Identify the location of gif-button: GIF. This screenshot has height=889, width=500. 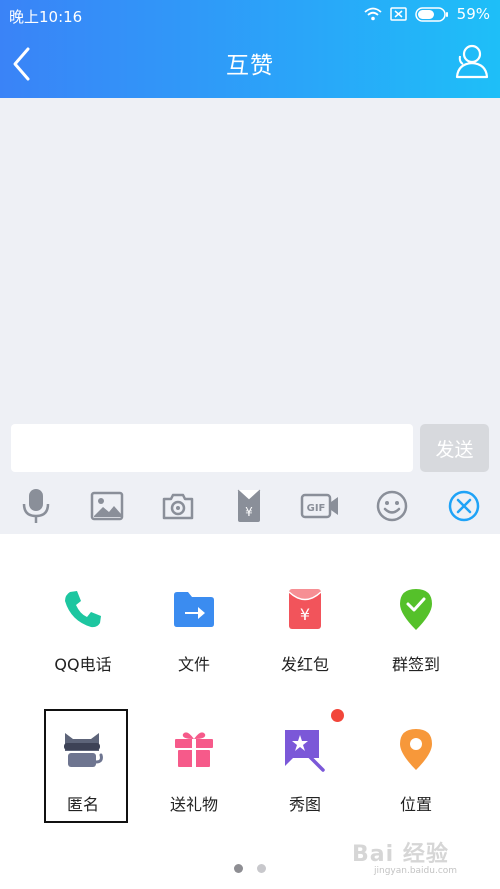
(320, 506).